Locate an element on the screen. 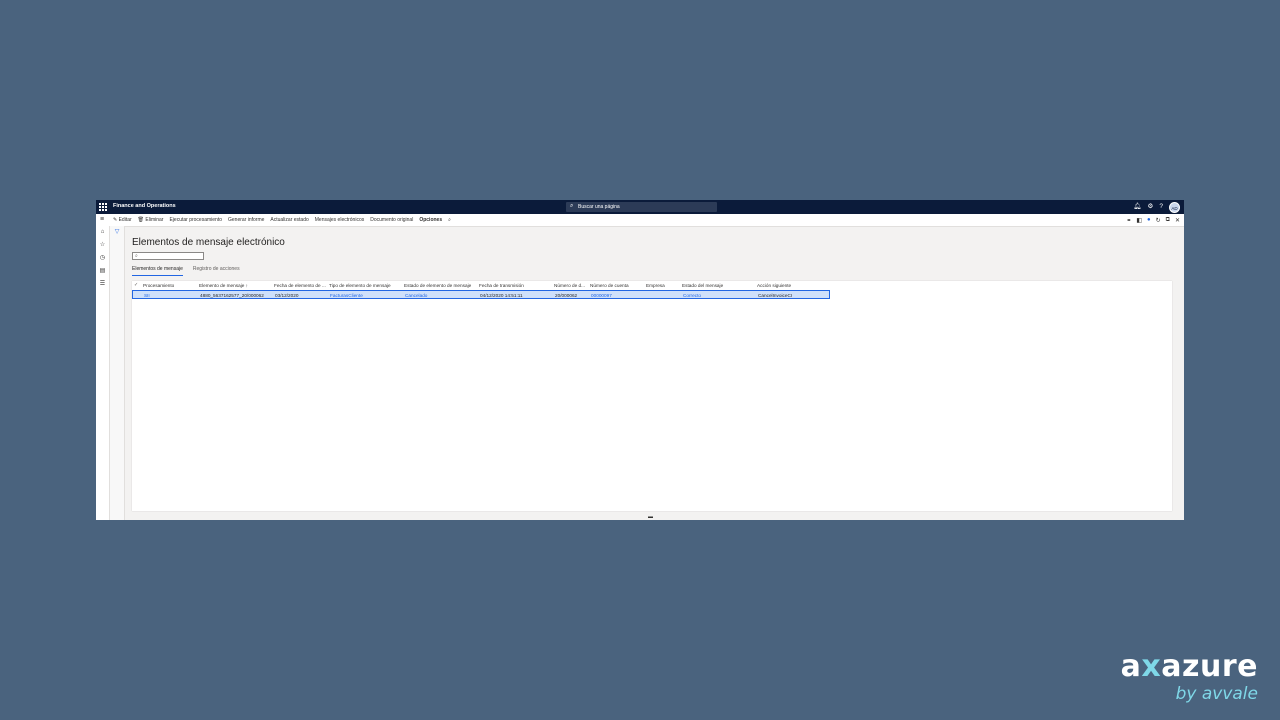 Image resolution: width=1280 pixels, height=720 pixels. search-icon: ⌕ is located at coordinates (572, 206).